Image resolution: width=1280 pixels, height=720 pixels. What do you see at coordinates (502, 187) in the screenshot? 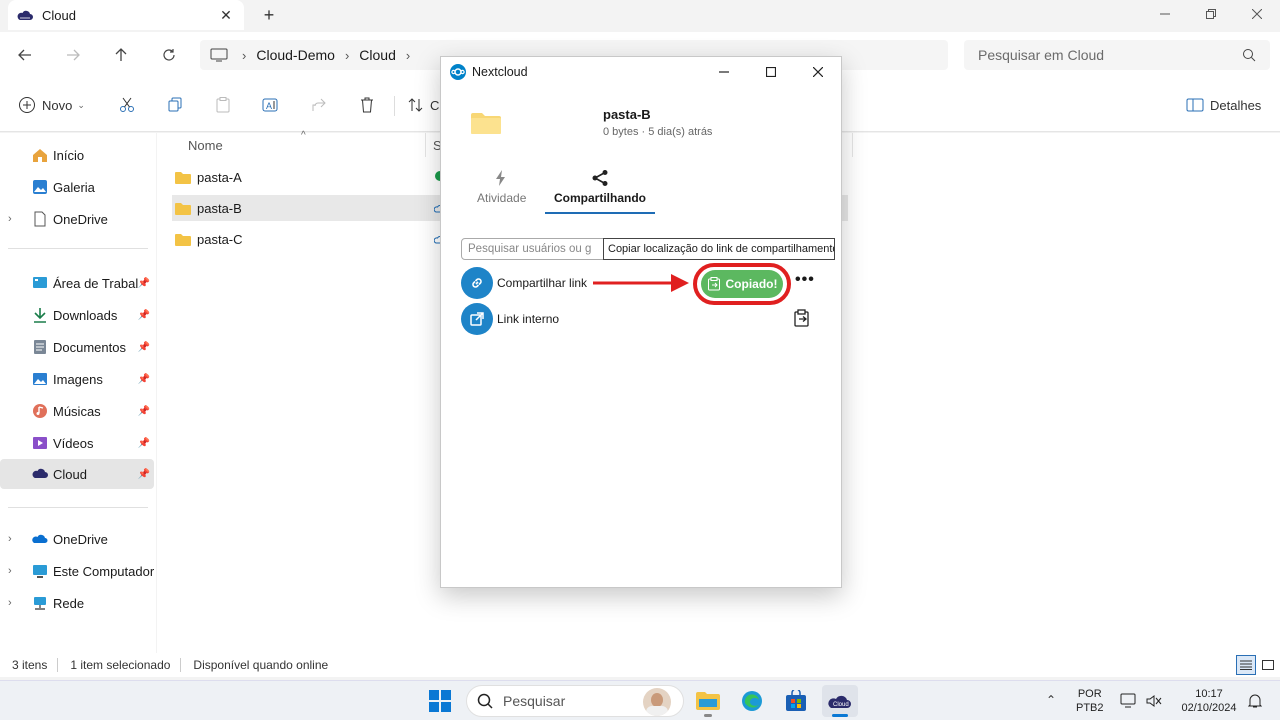
I see `tab-activity: Atividade` at bounding box center [502, 187].